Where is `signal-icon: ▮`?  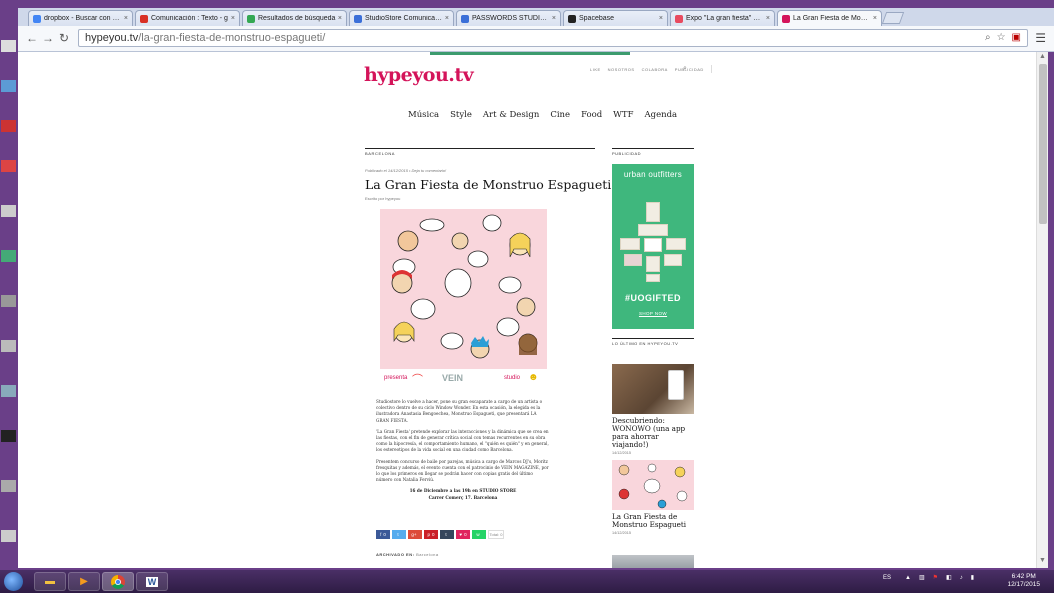
signal-icon: ▮ is located at coordinates (972, 577).